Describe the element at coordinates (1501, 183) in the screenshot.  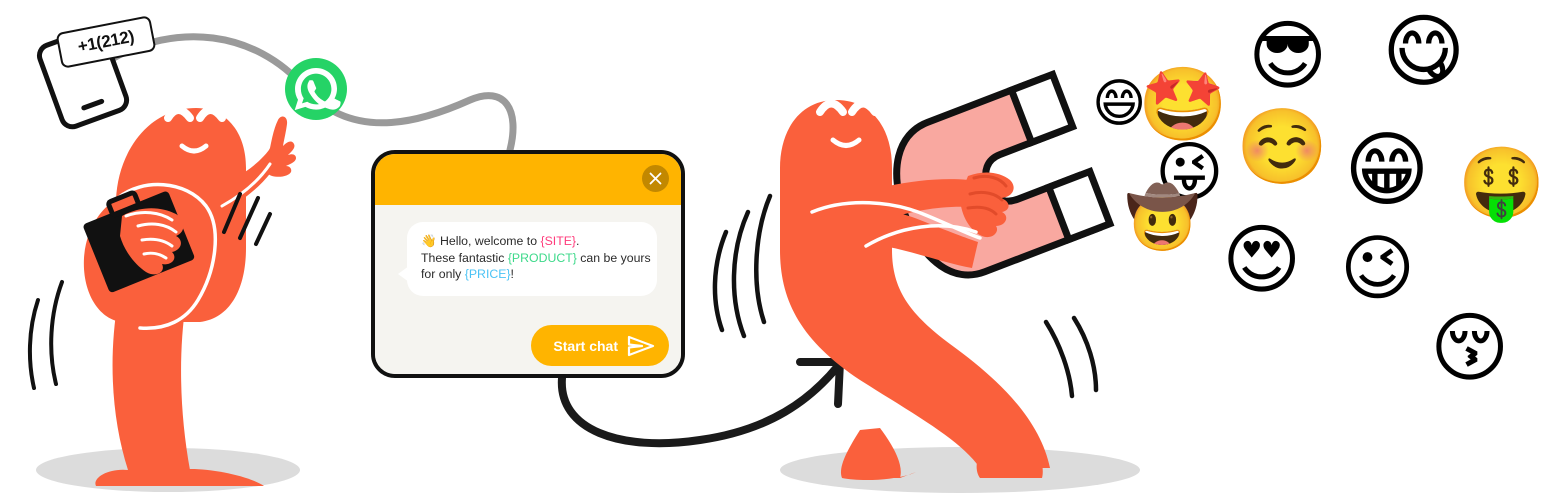
I see `money-mouth-face-icon: 🤑` at that location.